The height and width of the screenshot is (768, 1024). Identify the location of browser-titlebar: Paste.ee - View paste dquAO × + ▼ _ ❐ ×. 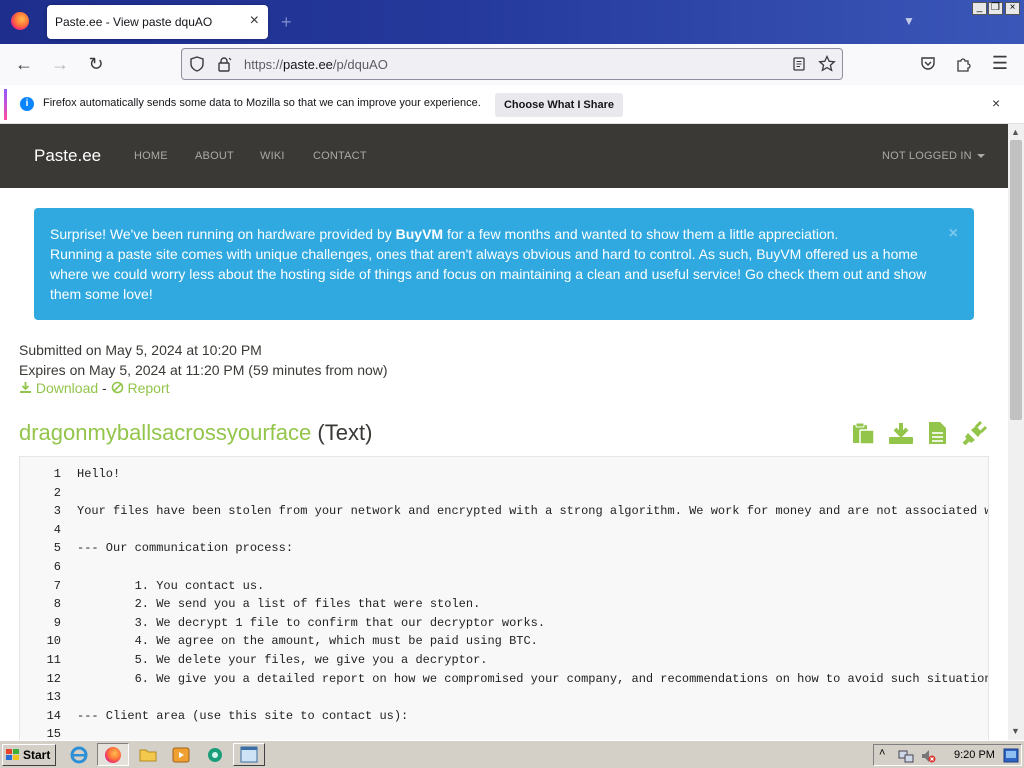
(512, 22).